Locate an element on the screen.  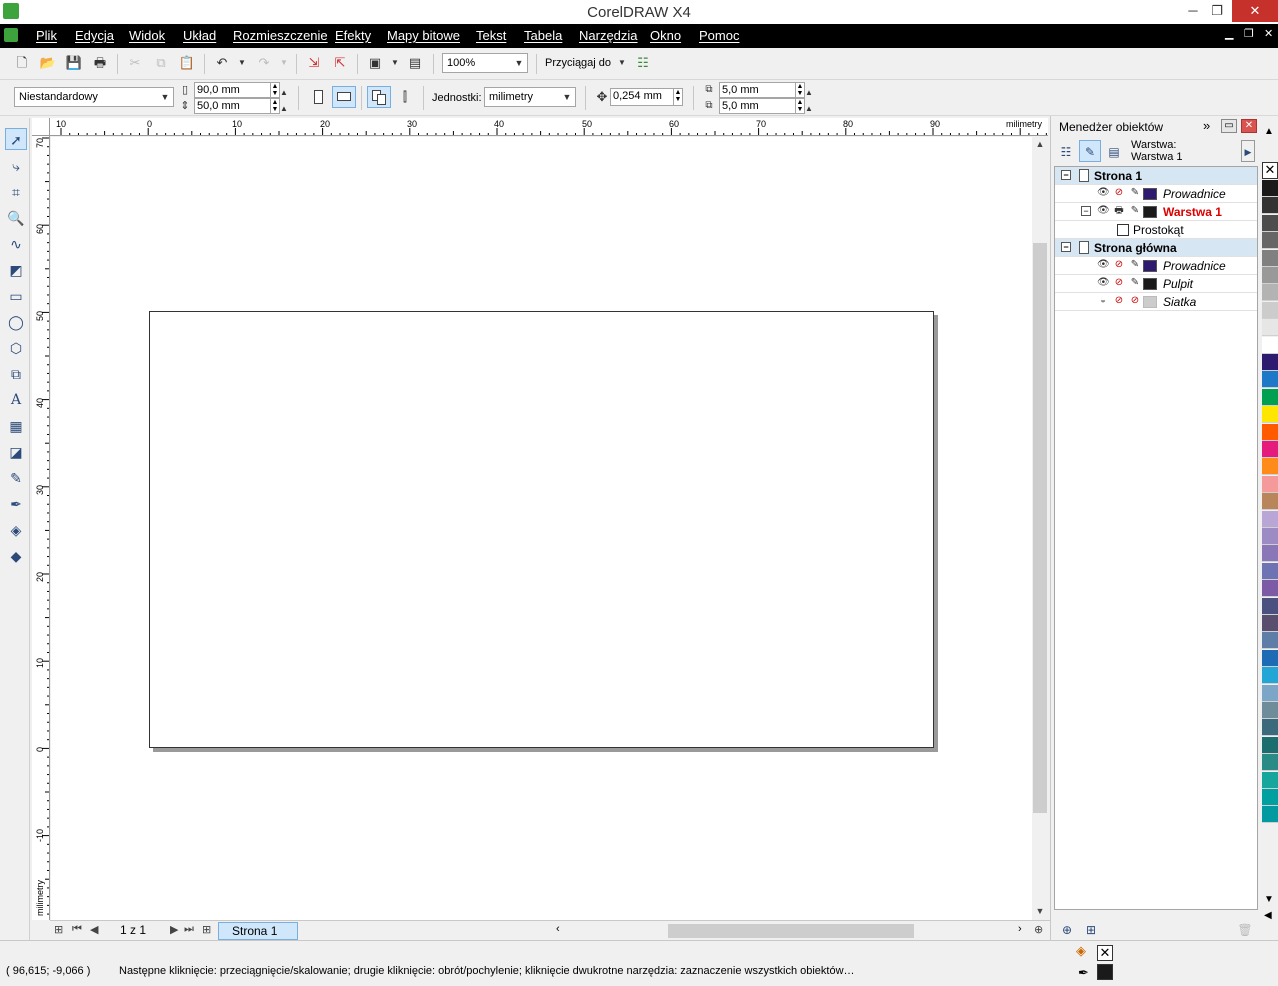
new-layer-icon: ⊕ is located at coordinates (1067, 929).